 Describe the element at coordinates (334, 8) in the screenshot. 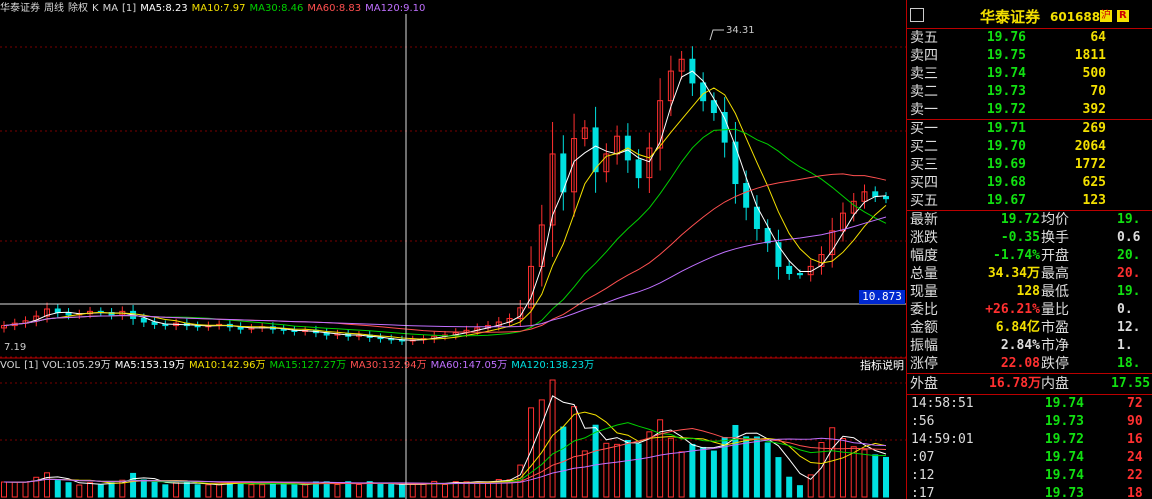

I see `ma60-value: MA60:8.83` at that location.